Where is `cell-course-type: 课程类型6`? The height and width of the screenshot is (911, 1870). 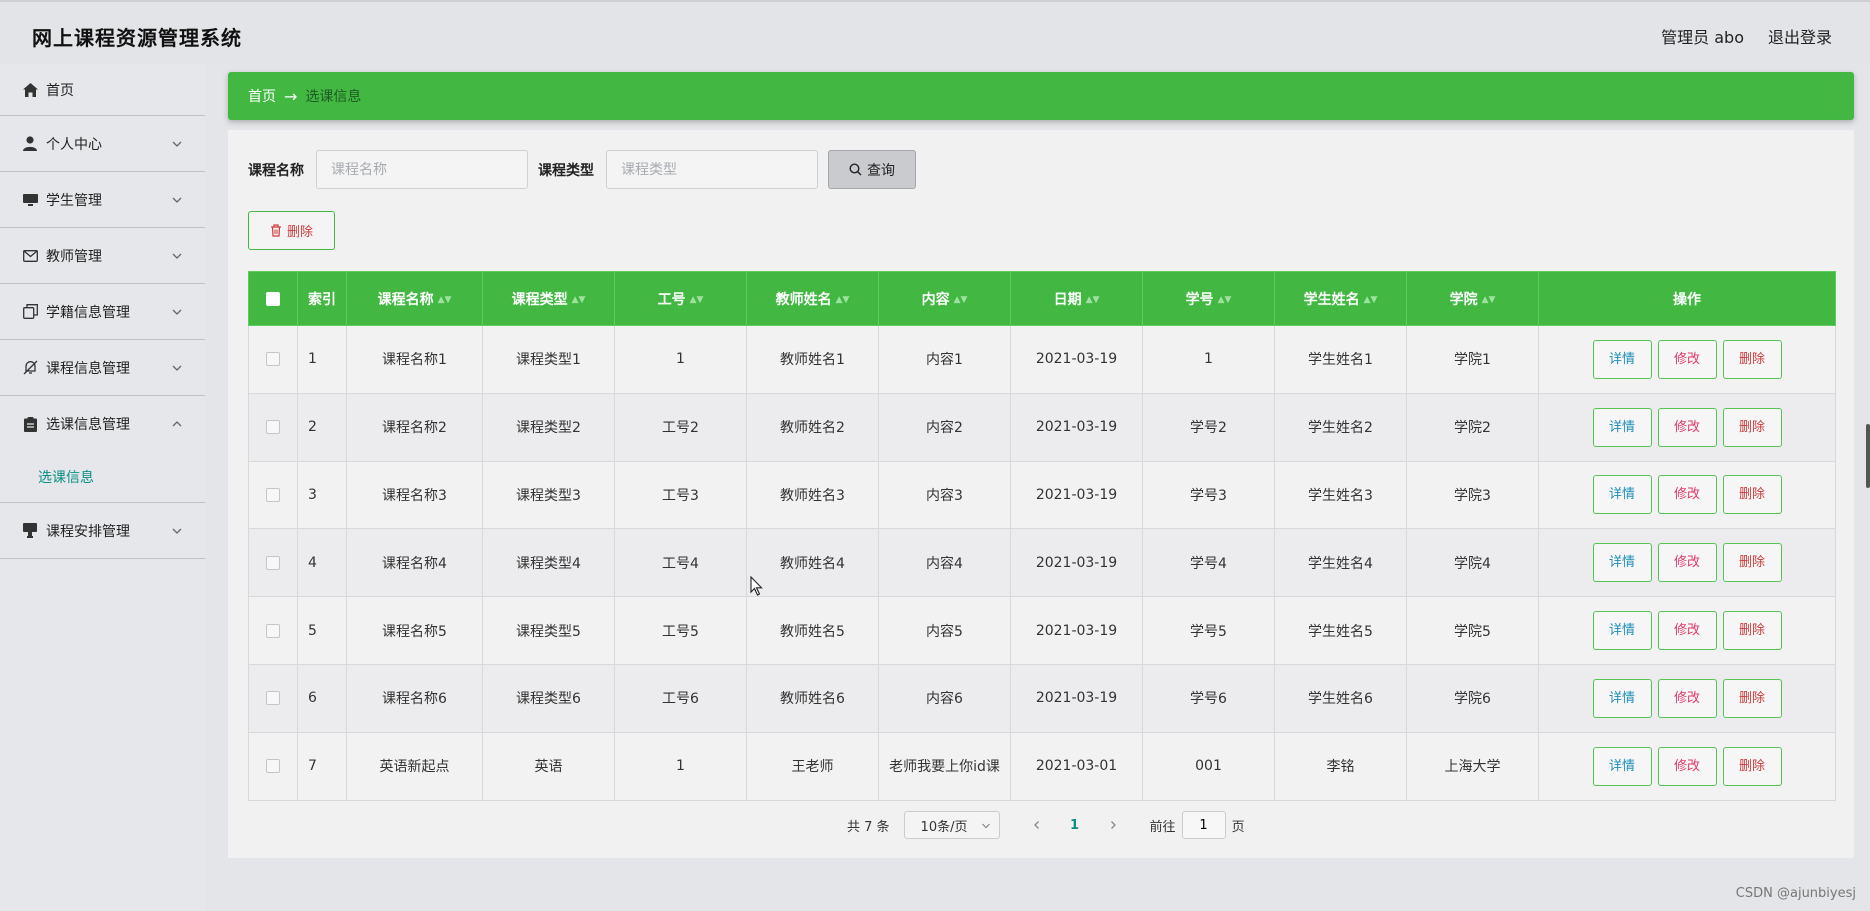 cell-course-type: 课程类型6 is located at coordinates (548, 698).